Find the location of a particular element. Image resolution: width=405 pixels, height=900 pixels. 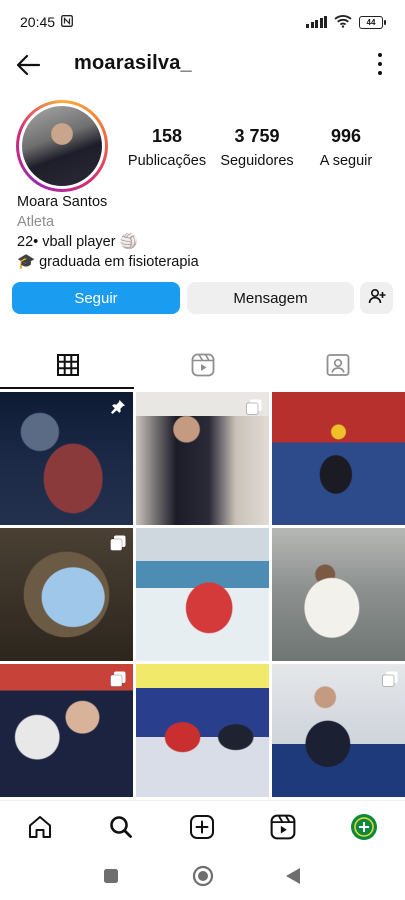

stat-followers-value: 3 759 is located at coordinates (257, 136).